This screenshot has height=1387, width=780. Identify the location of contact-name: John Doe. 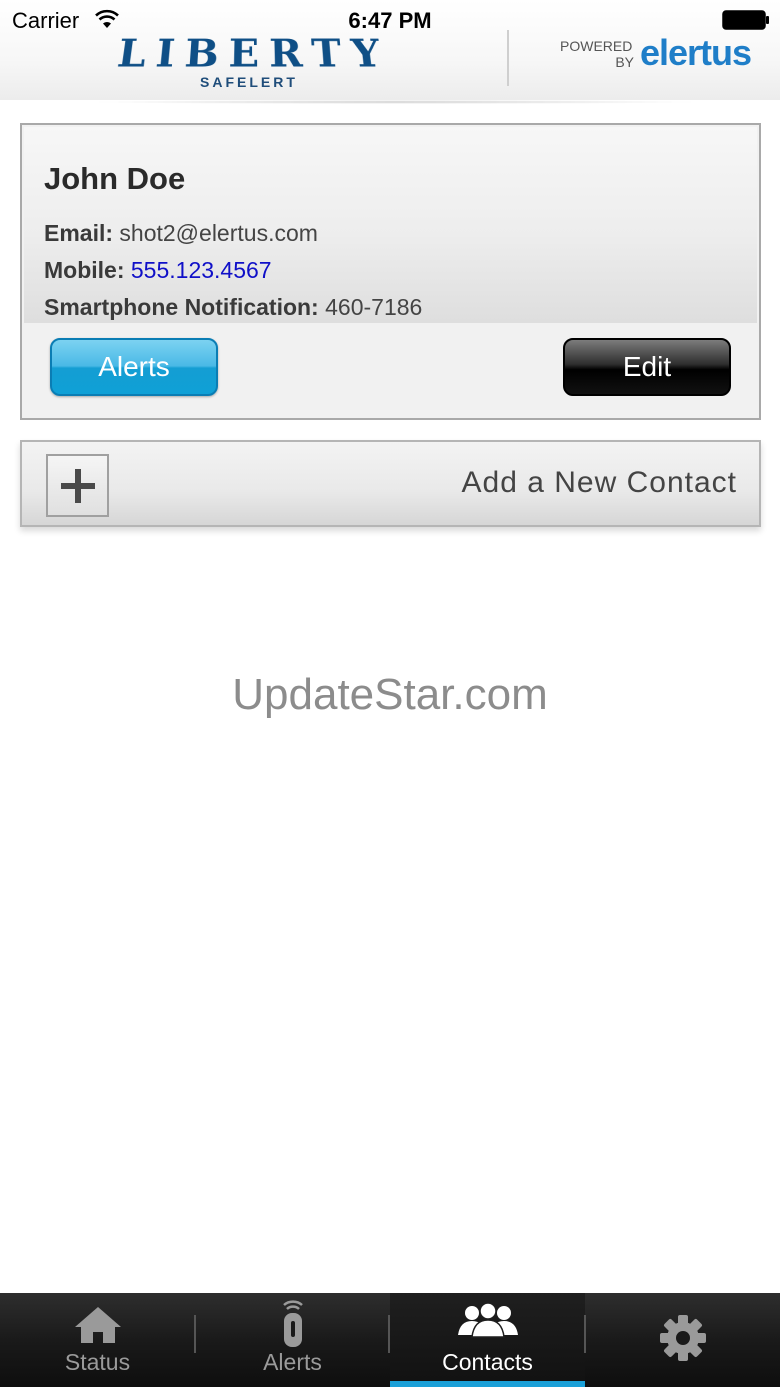
(115, 178).